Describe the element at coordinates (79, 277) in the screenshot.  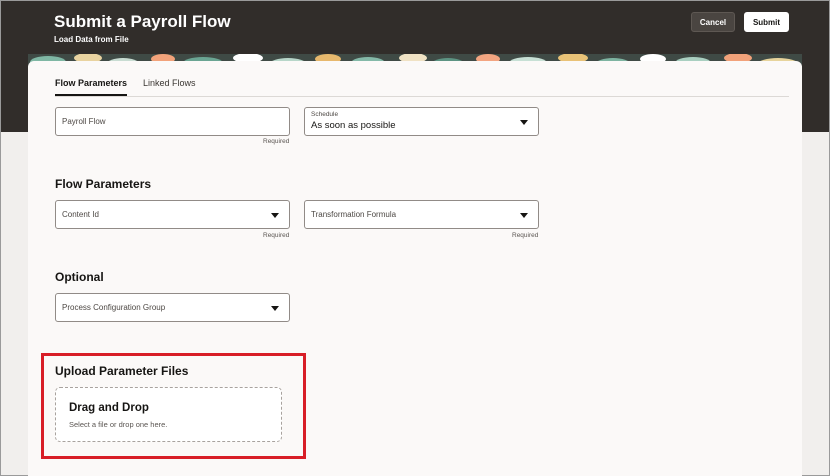
I see `optional-heading: Optional` at that location.